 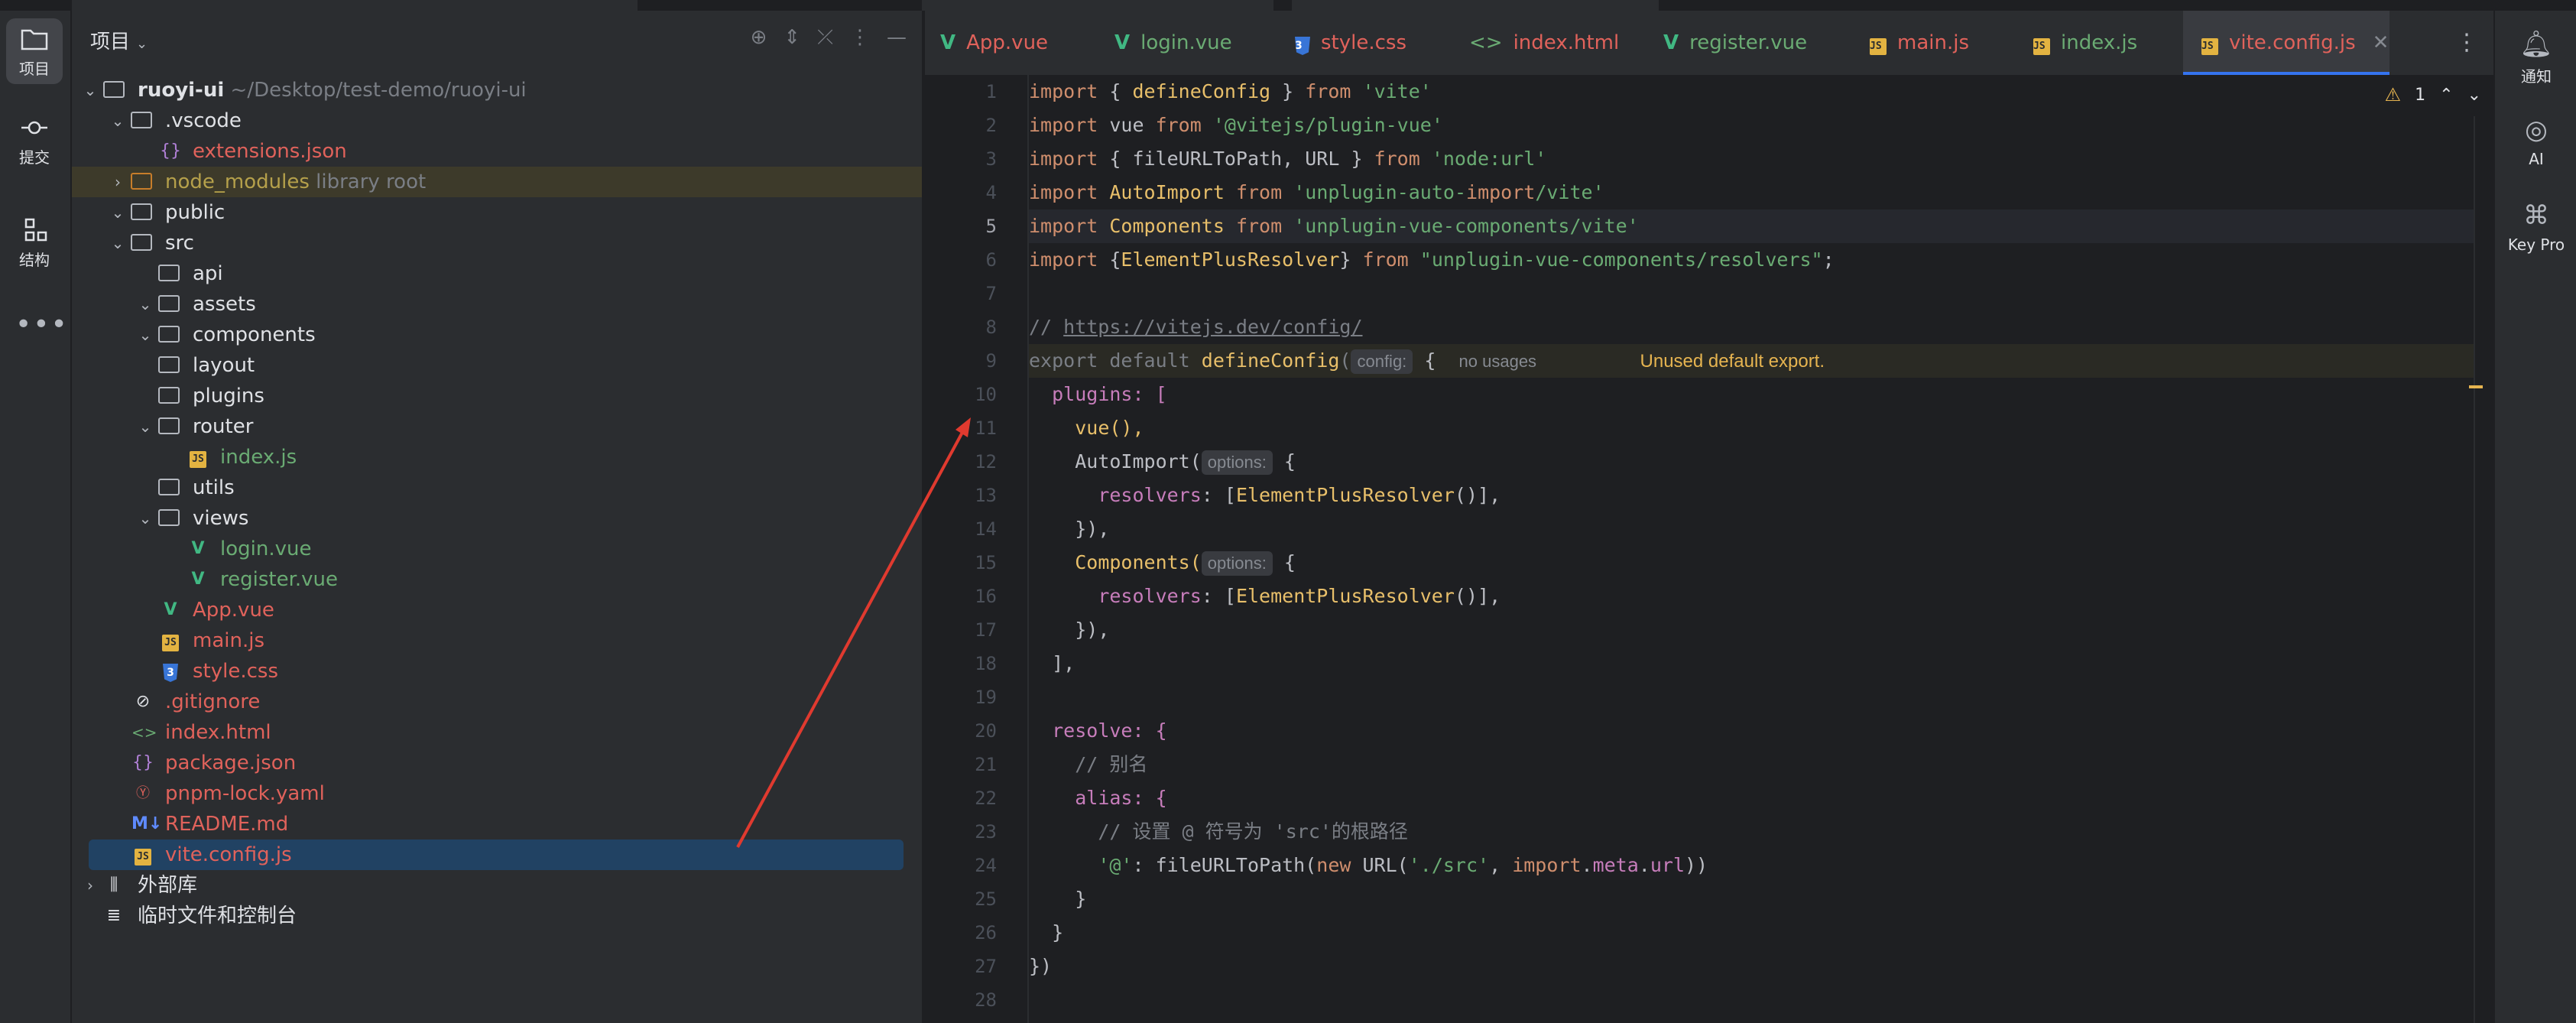 I want to click on locate-icon: ⊕, so click(x=759, y=38).